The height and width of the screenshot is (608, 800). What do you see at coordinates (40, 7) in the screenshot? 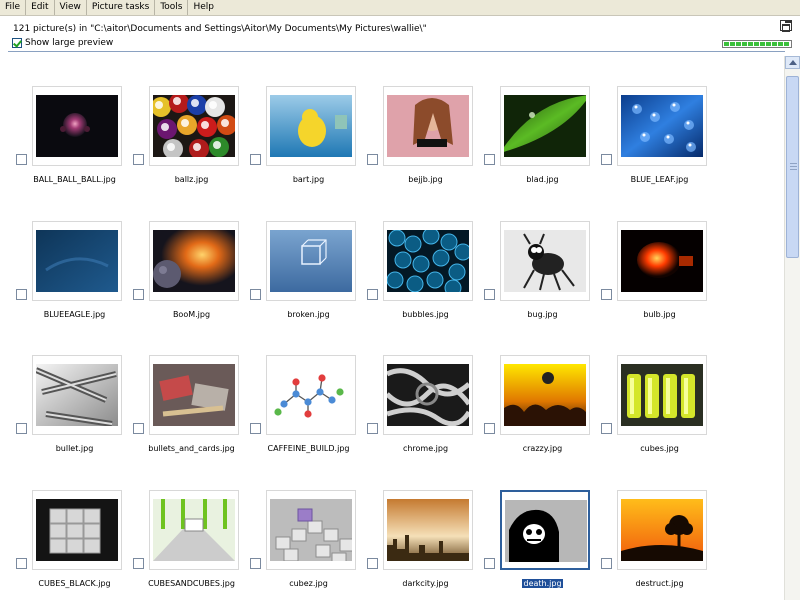
I see `menu-edit: Edit` at bounding box center [40, 7].